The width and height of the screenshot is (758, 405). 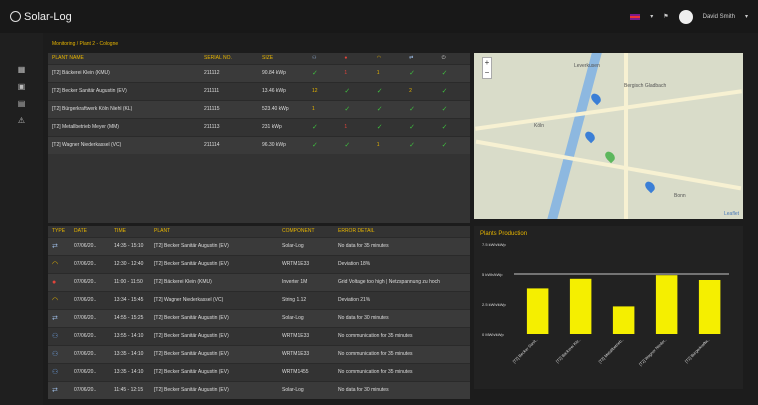 I want to click on device-icon: ▤, so click(x=21, y=103).